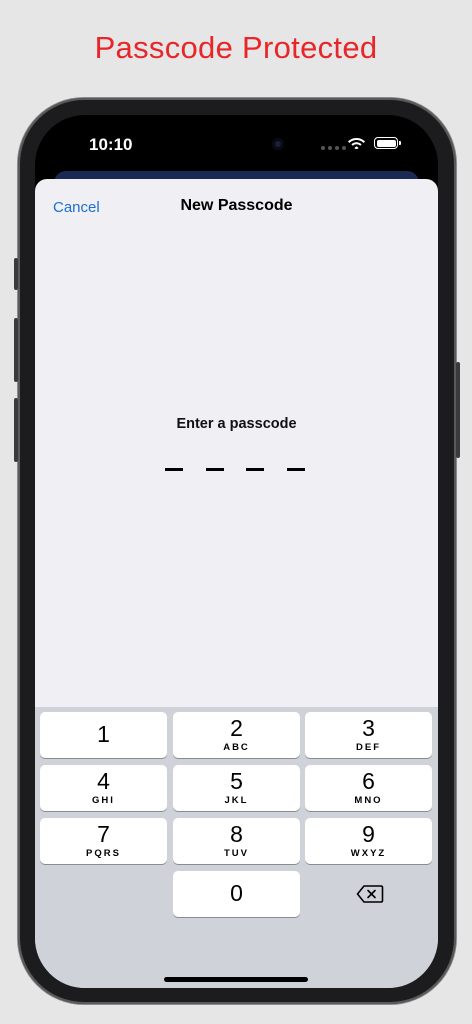 The image size is (472, 1024). What do you see at coordinates (333, 148) in the screenshot?
I see `cellular-signal-icon` at bounding box center [333, 148].